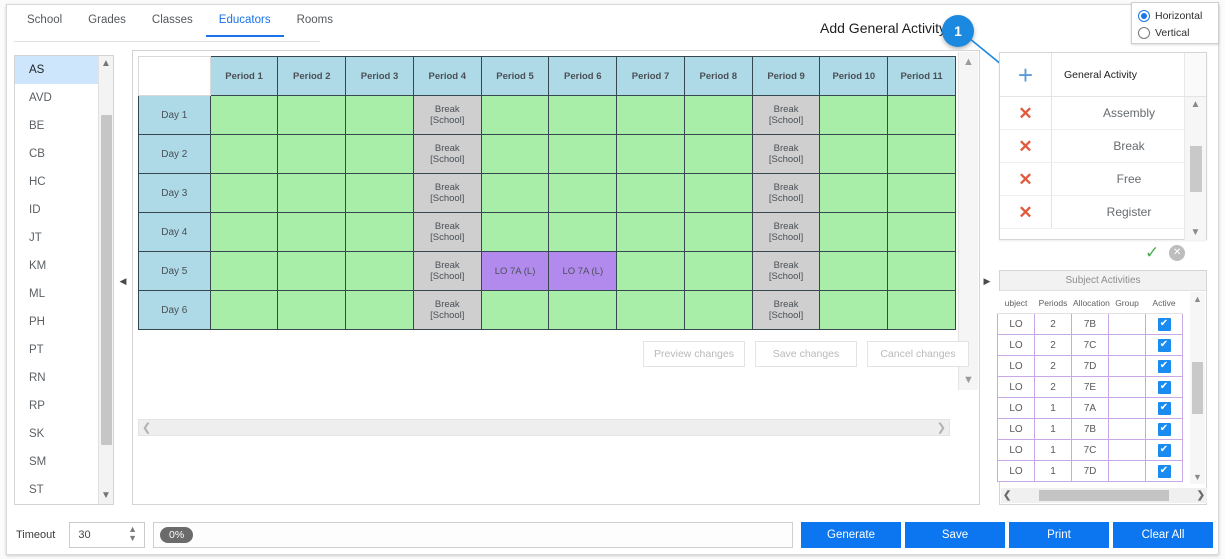  What do you see at coordinates (56, 294) in the screenshot?
I see `educator-list-item: ML` at bounding box center [56, 294].